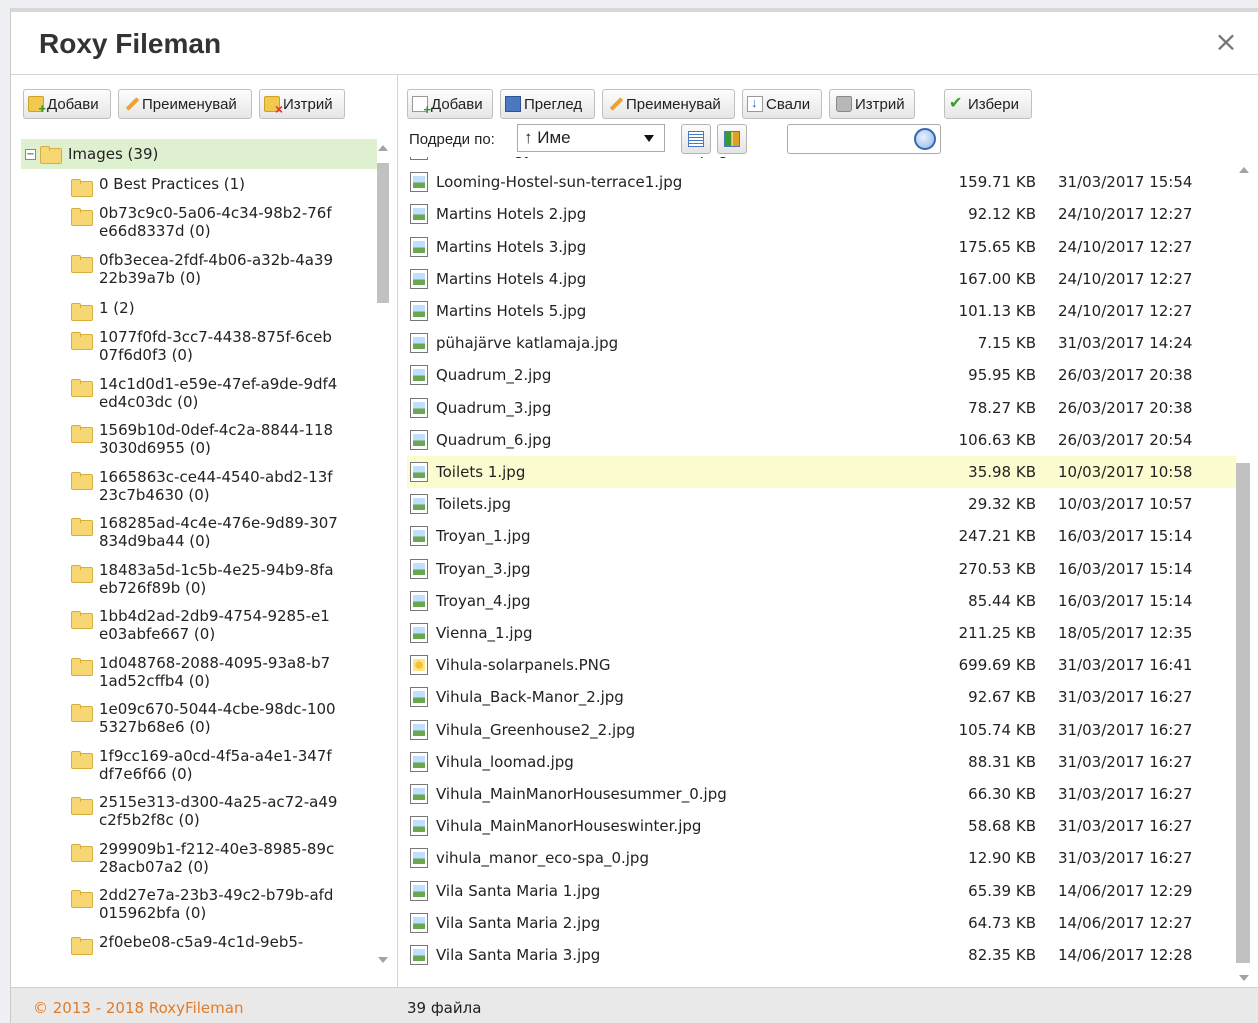 The height and width of the screenshot is (1023, 1258). I want to click on delete-file-button: Изтрий, so click(872, 104).